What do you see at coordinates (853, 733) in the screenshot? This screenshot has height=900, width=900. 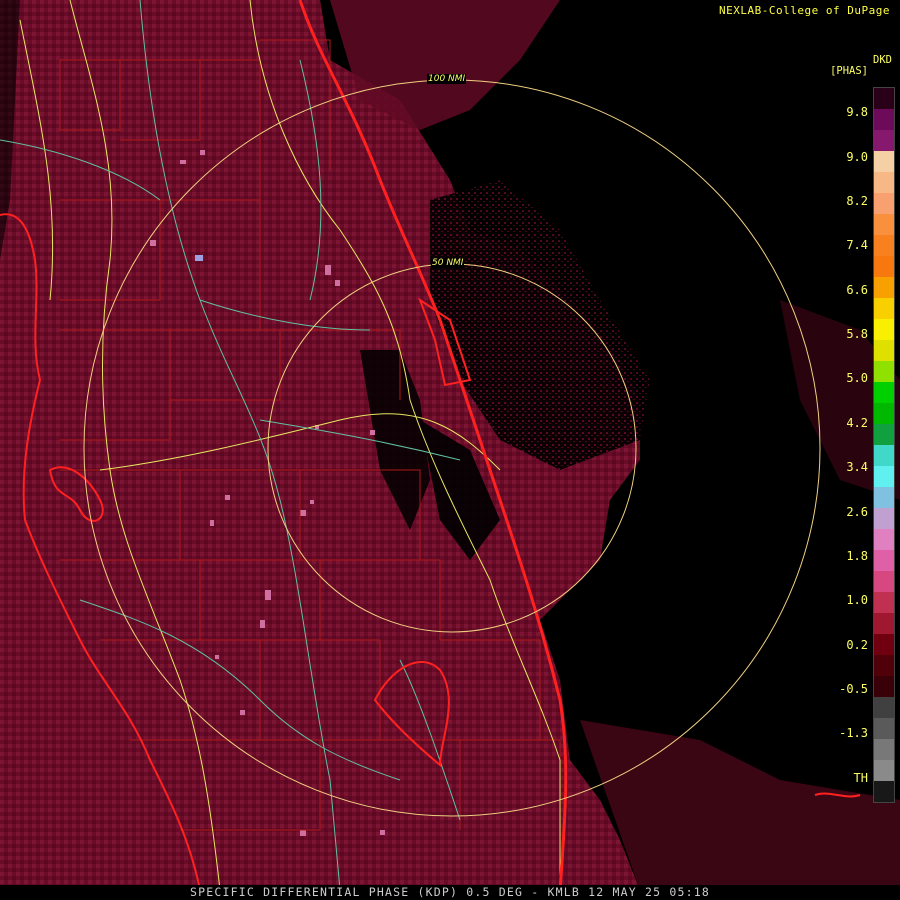 I see `legend-tick-label: -1.3` at bounding box center [853, 733].